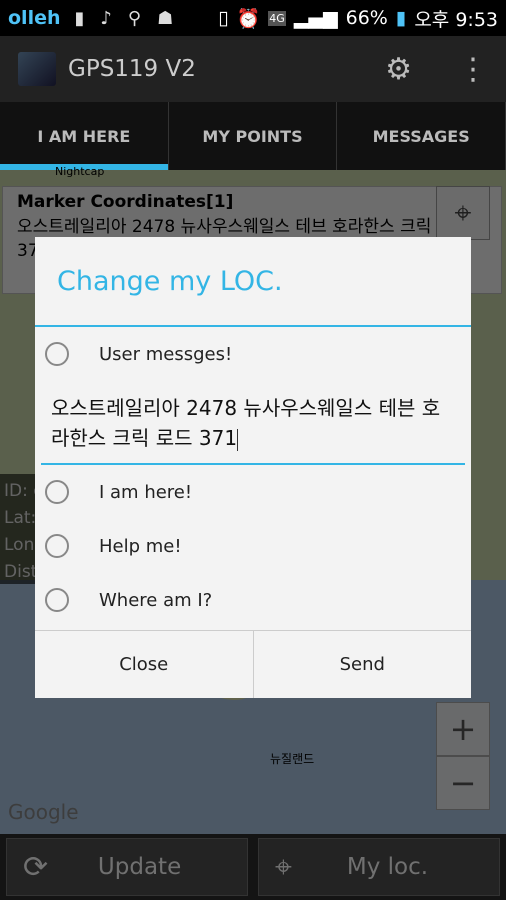 This screenshot has width=506, height=900. What do you see at coordinates (79, 18) in the screenshot?
I see `battery-charging-icon: ▮` at bounding box center [79, 18].